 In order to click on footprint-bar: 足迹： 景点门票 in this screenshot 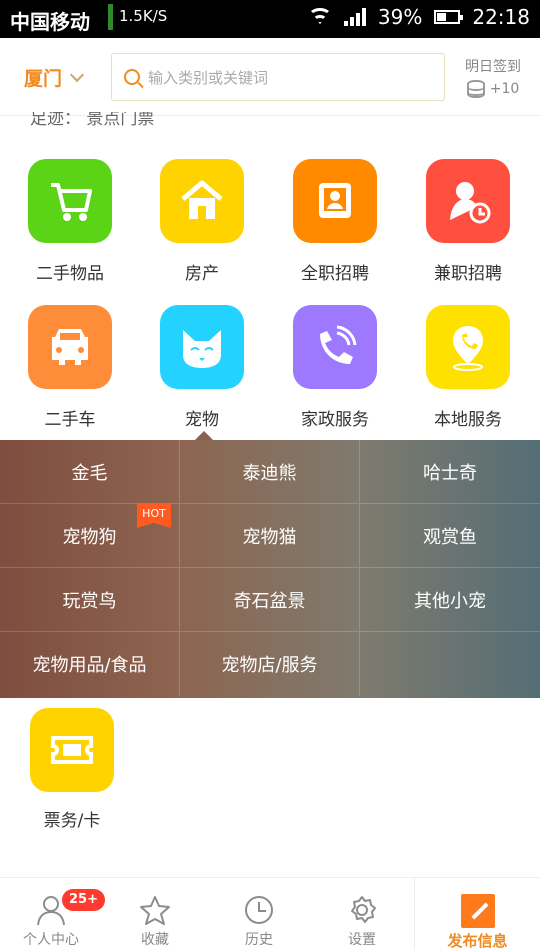, I will do `click(92, 120)`.